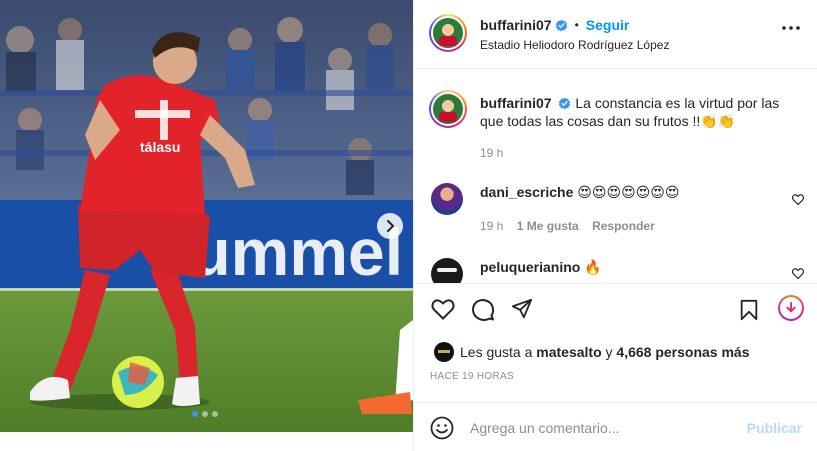 Image resolution: width=817 pixels, height=451 pixels. Describe the element at coordinates (522, 309) in the screenshot. I see `share-icon` at that location.